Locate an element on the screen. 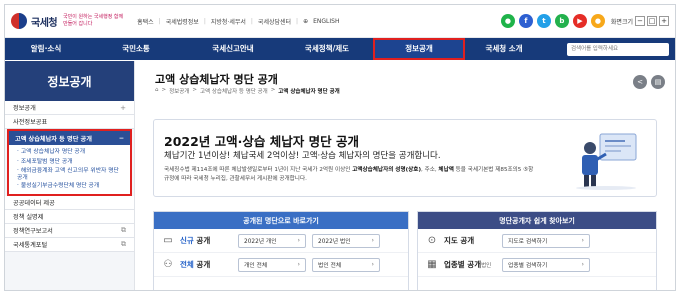 This screenshot has height=295, width=680. sidebar-item-info: 정보공개 + is located at coordinates (69, 108).